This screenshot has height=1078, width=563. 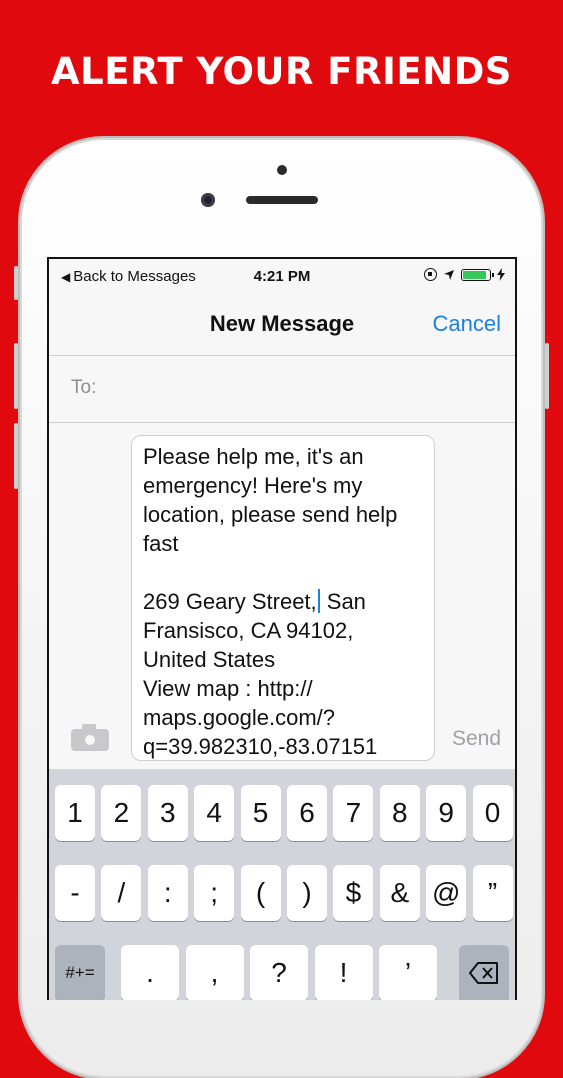 What do you see at coordinates (16, 283) in the screenshot?
I see `mute-switch` at bounding box center [16, 283].